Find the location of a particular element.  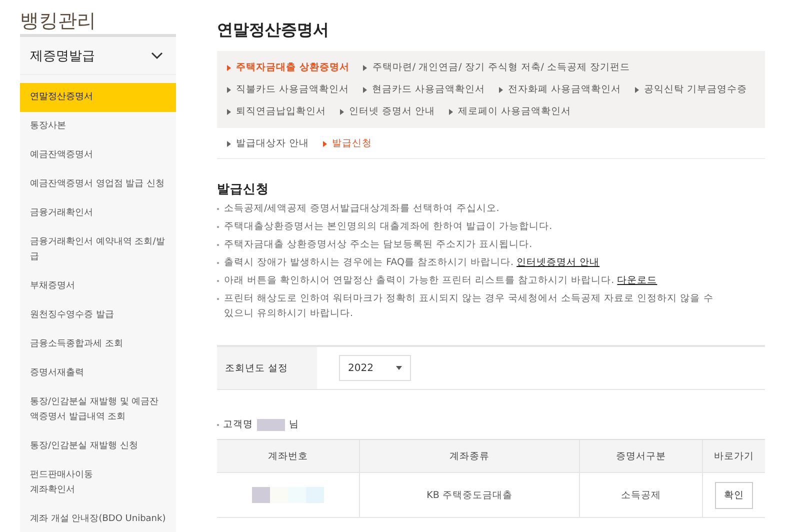

sidebar-item: 증명서재출력 is located at coordinates (98, 373).